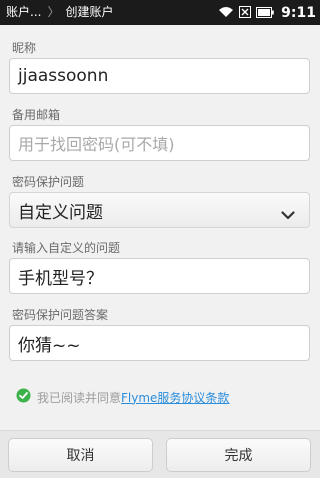  I want to click on bottom-action-bar: 取消 完成, so click(160, 454).